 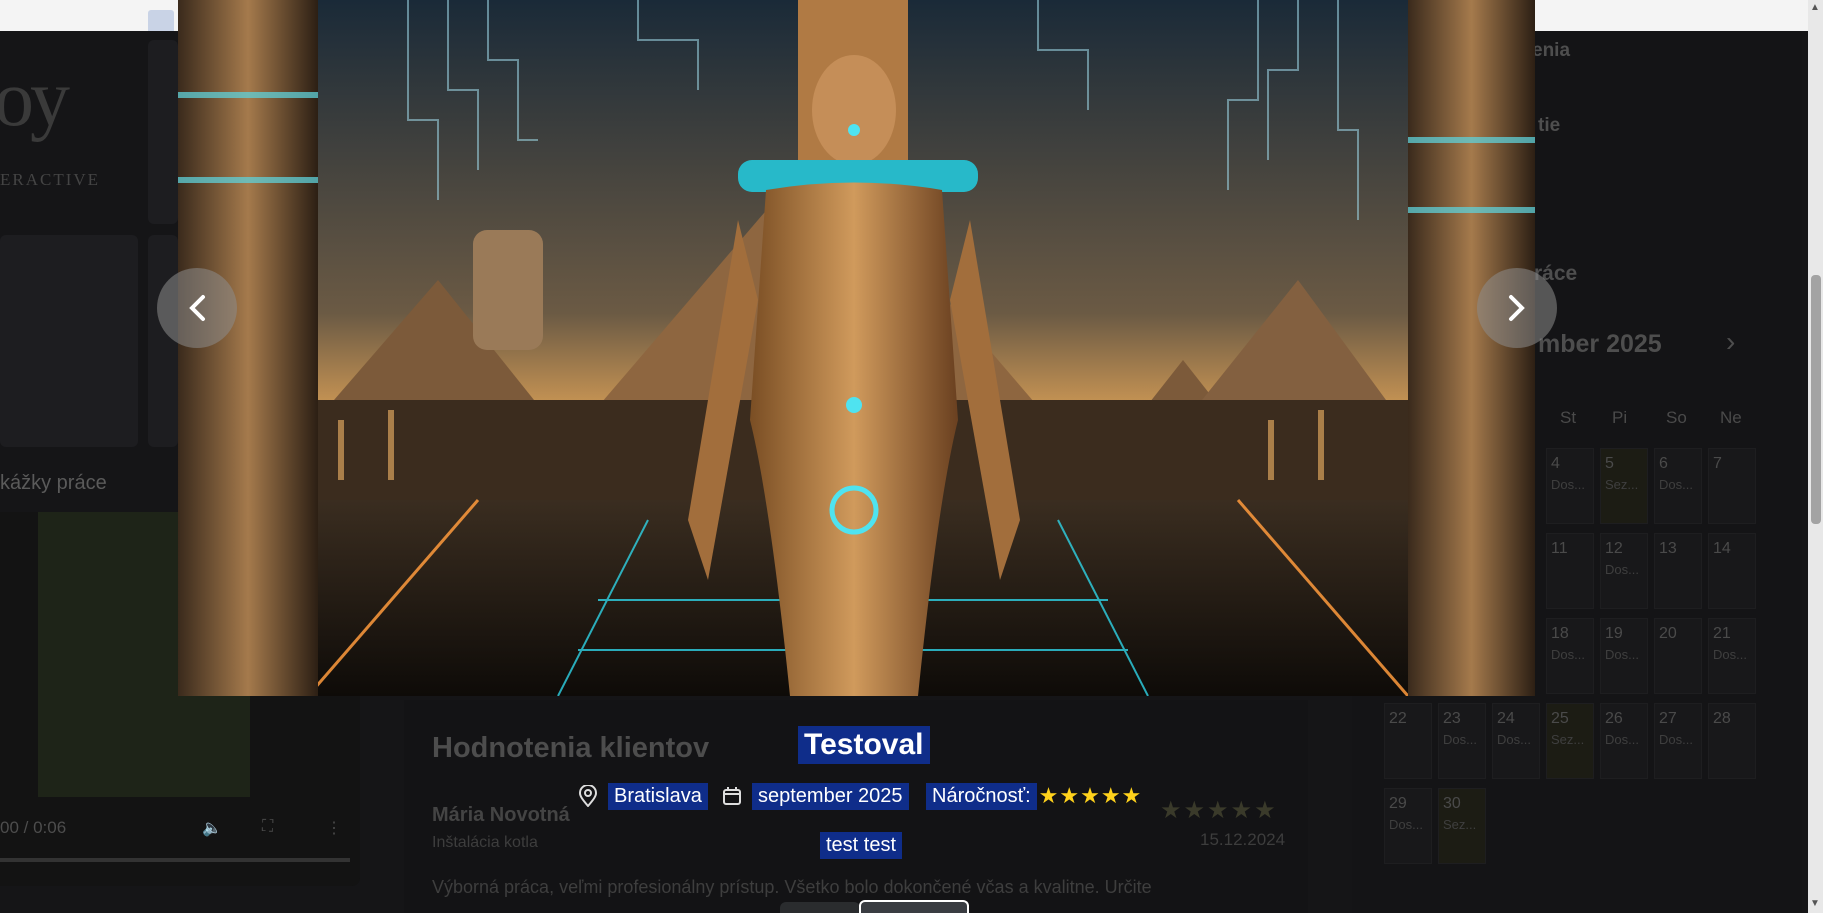 I want to click on calendar-day: 14, so click(x=1732, y=571).